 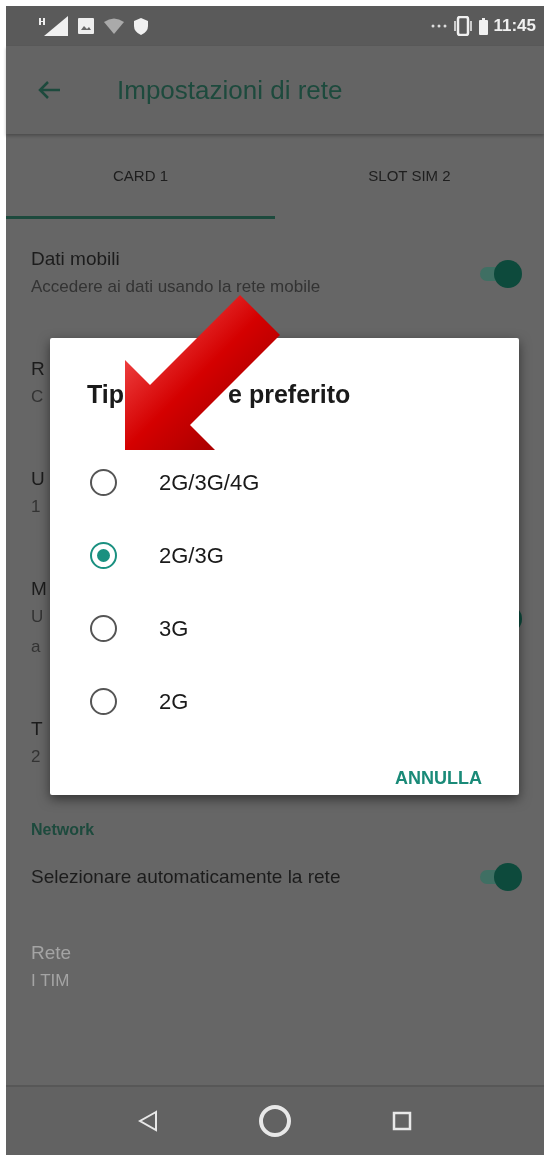 I want to click on option-label: 2G, so click(x=174, y=701).